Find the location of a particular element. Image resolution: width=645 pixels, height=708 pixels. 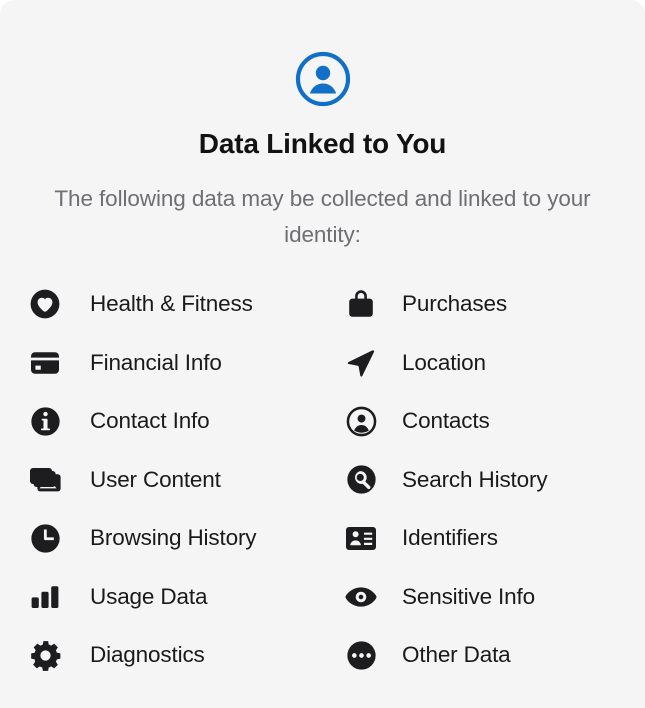

list-item-label: Health & Fitness is located at coordinates (171, 304).